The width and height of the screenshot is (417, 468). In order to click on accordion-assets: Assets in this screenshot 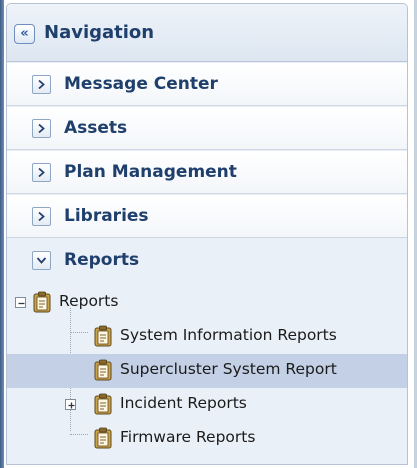, I will do `click(207, 128)`.